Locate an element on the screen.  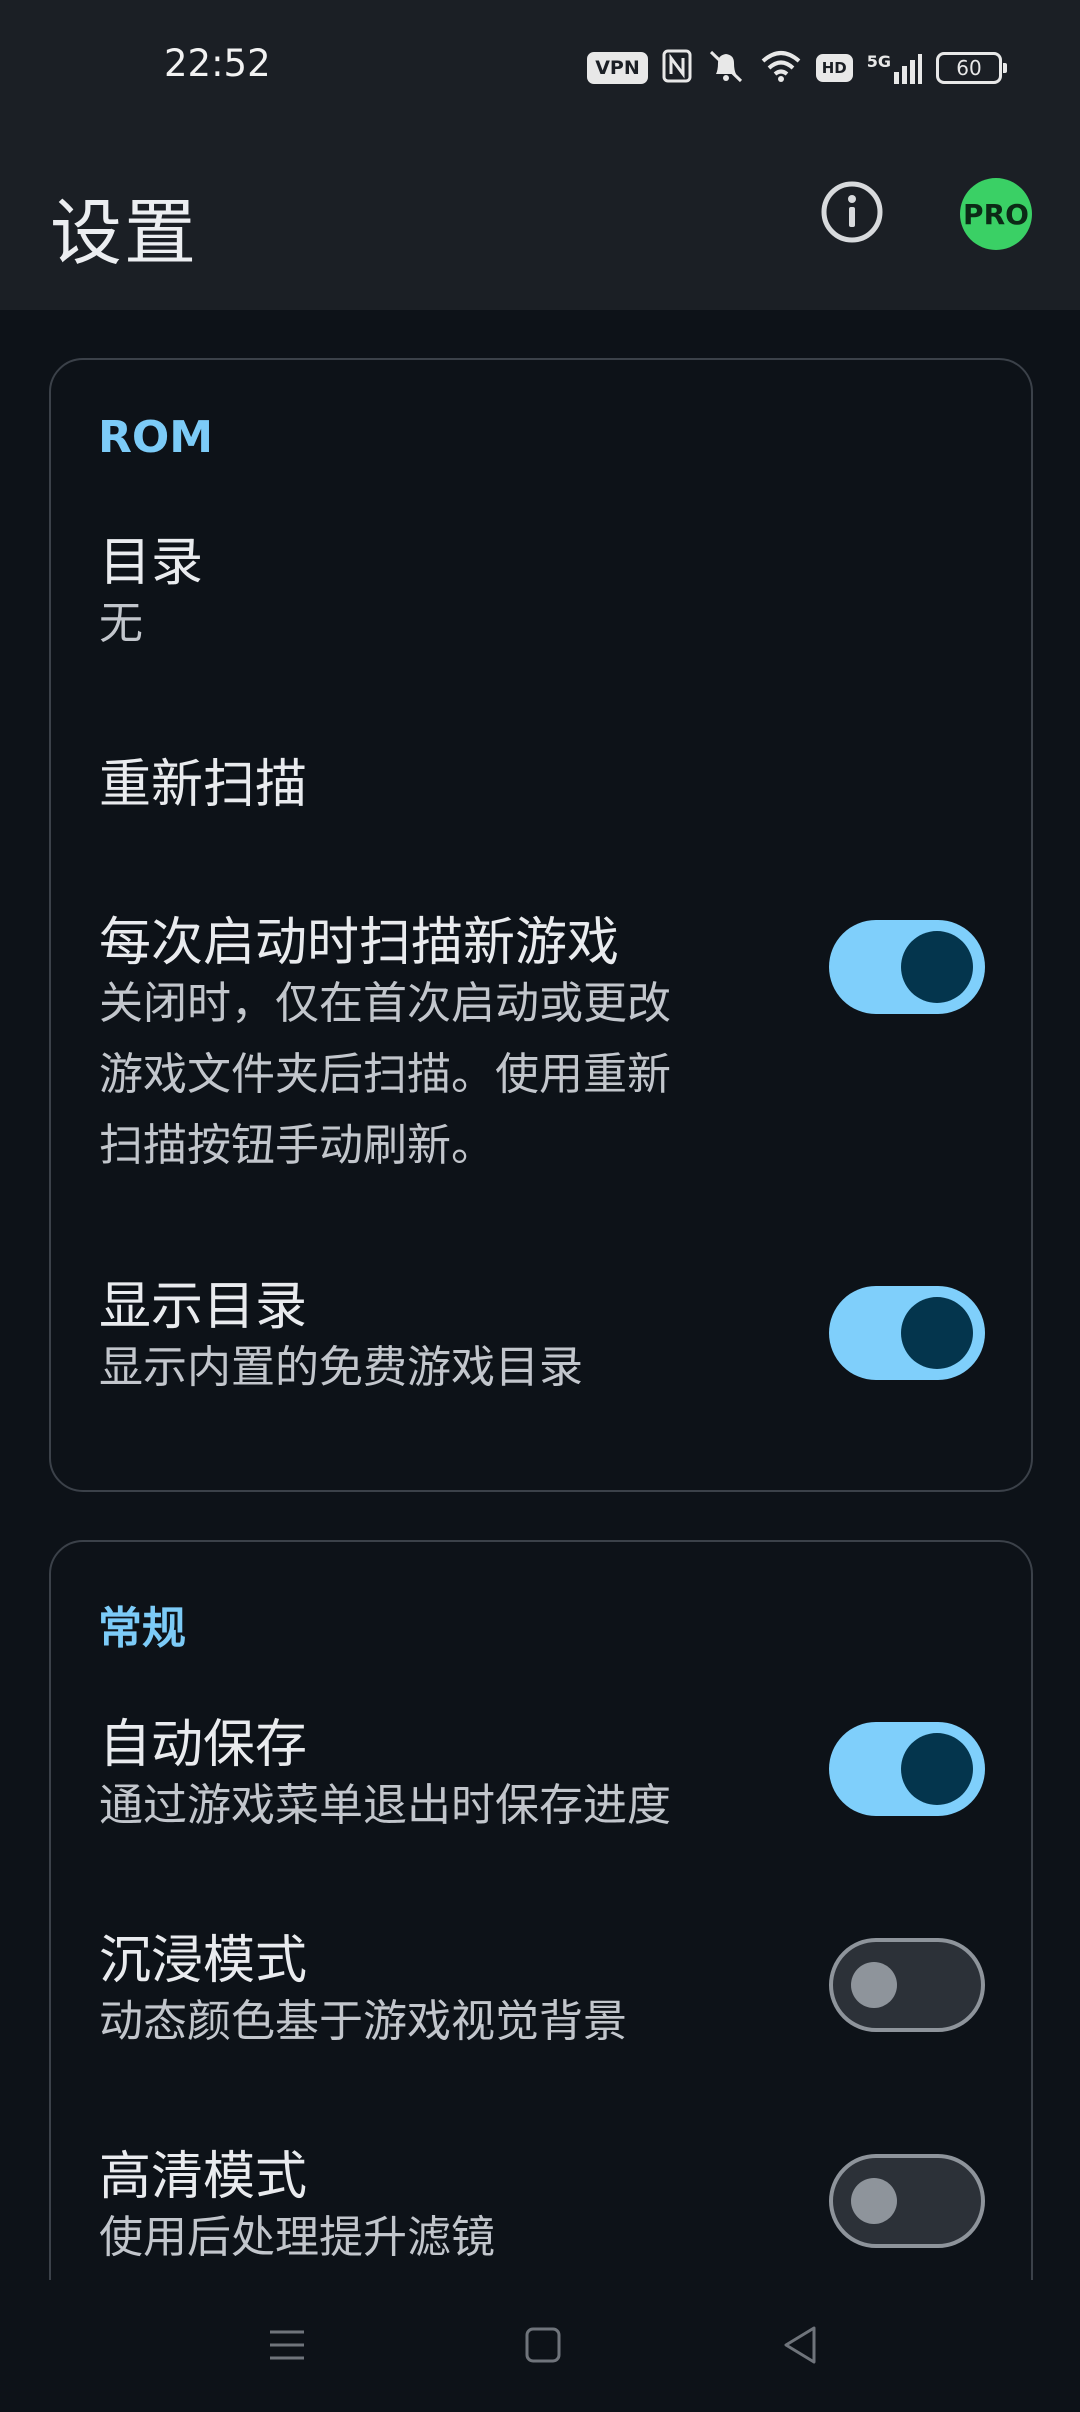
show-catalog-title: 显示目录 is located at coordinates (203, 1307).